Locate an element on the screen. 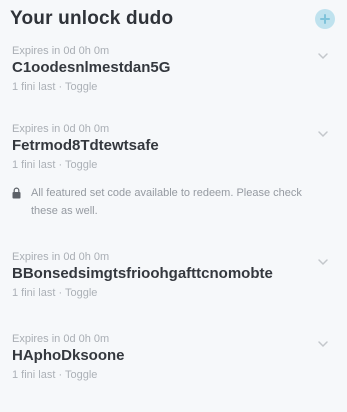 The width and height of the screenshot is (347, 412). page-header: Your unlock dudo is located at coordinates (172, 19).